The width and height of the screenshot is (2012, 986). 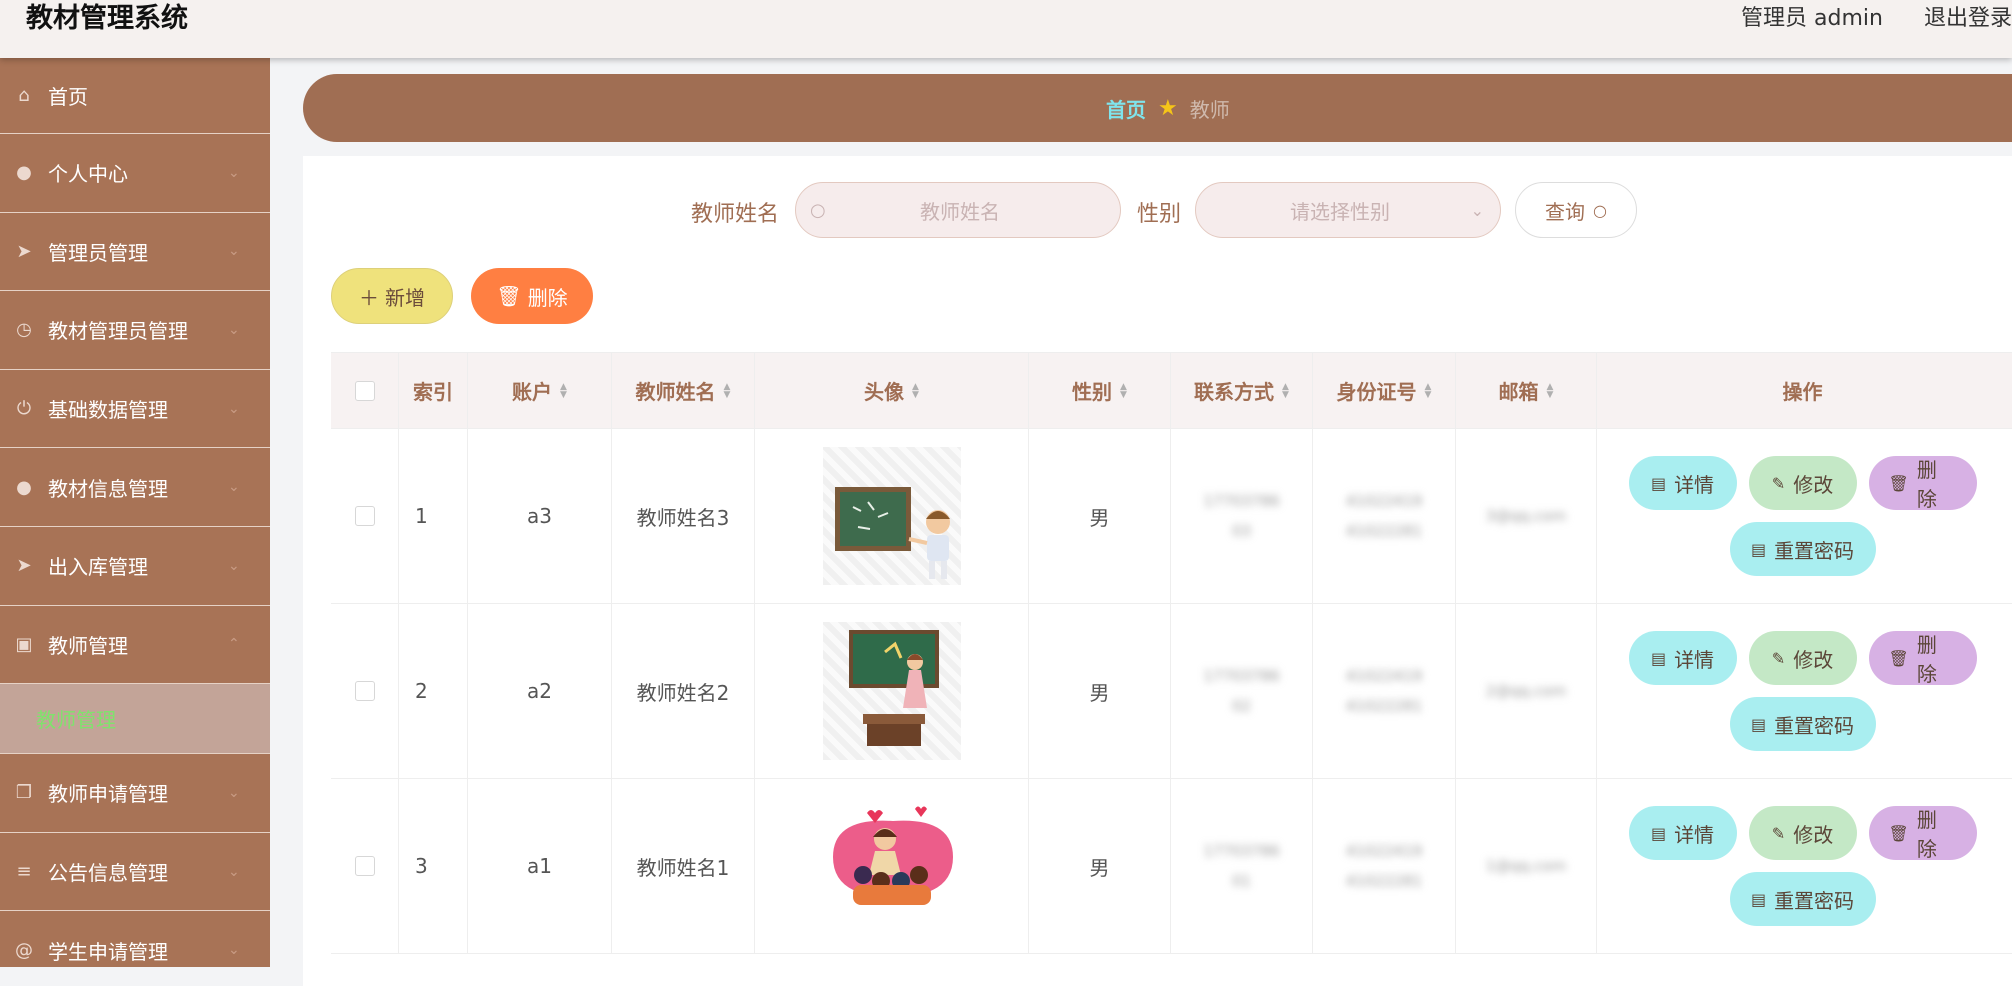 What do you see at coordinates (118, 331) in the screenshot?
I see `sidebar-item-label: 教材管理员管理` at bounding box center [118, 331].